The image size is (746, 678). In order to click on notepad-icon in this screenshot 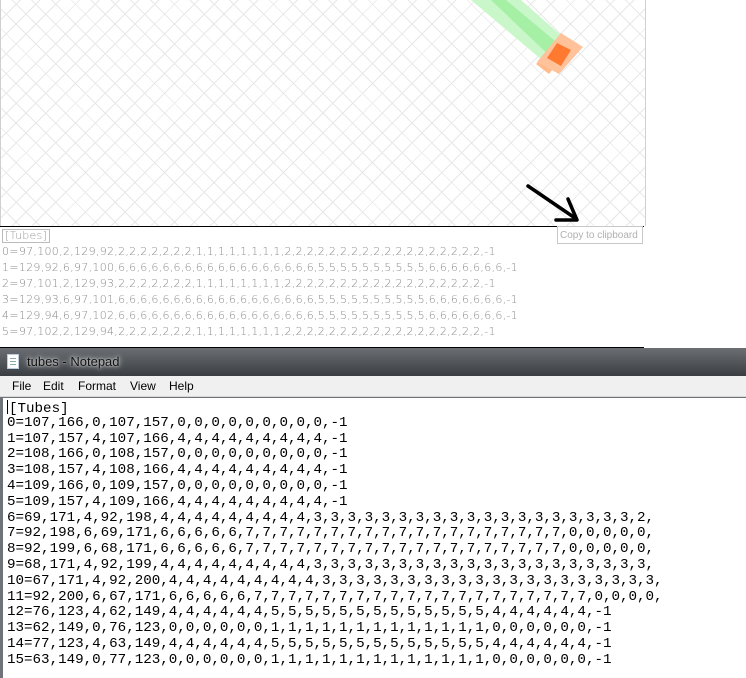, I will do `click(13, 361)`.